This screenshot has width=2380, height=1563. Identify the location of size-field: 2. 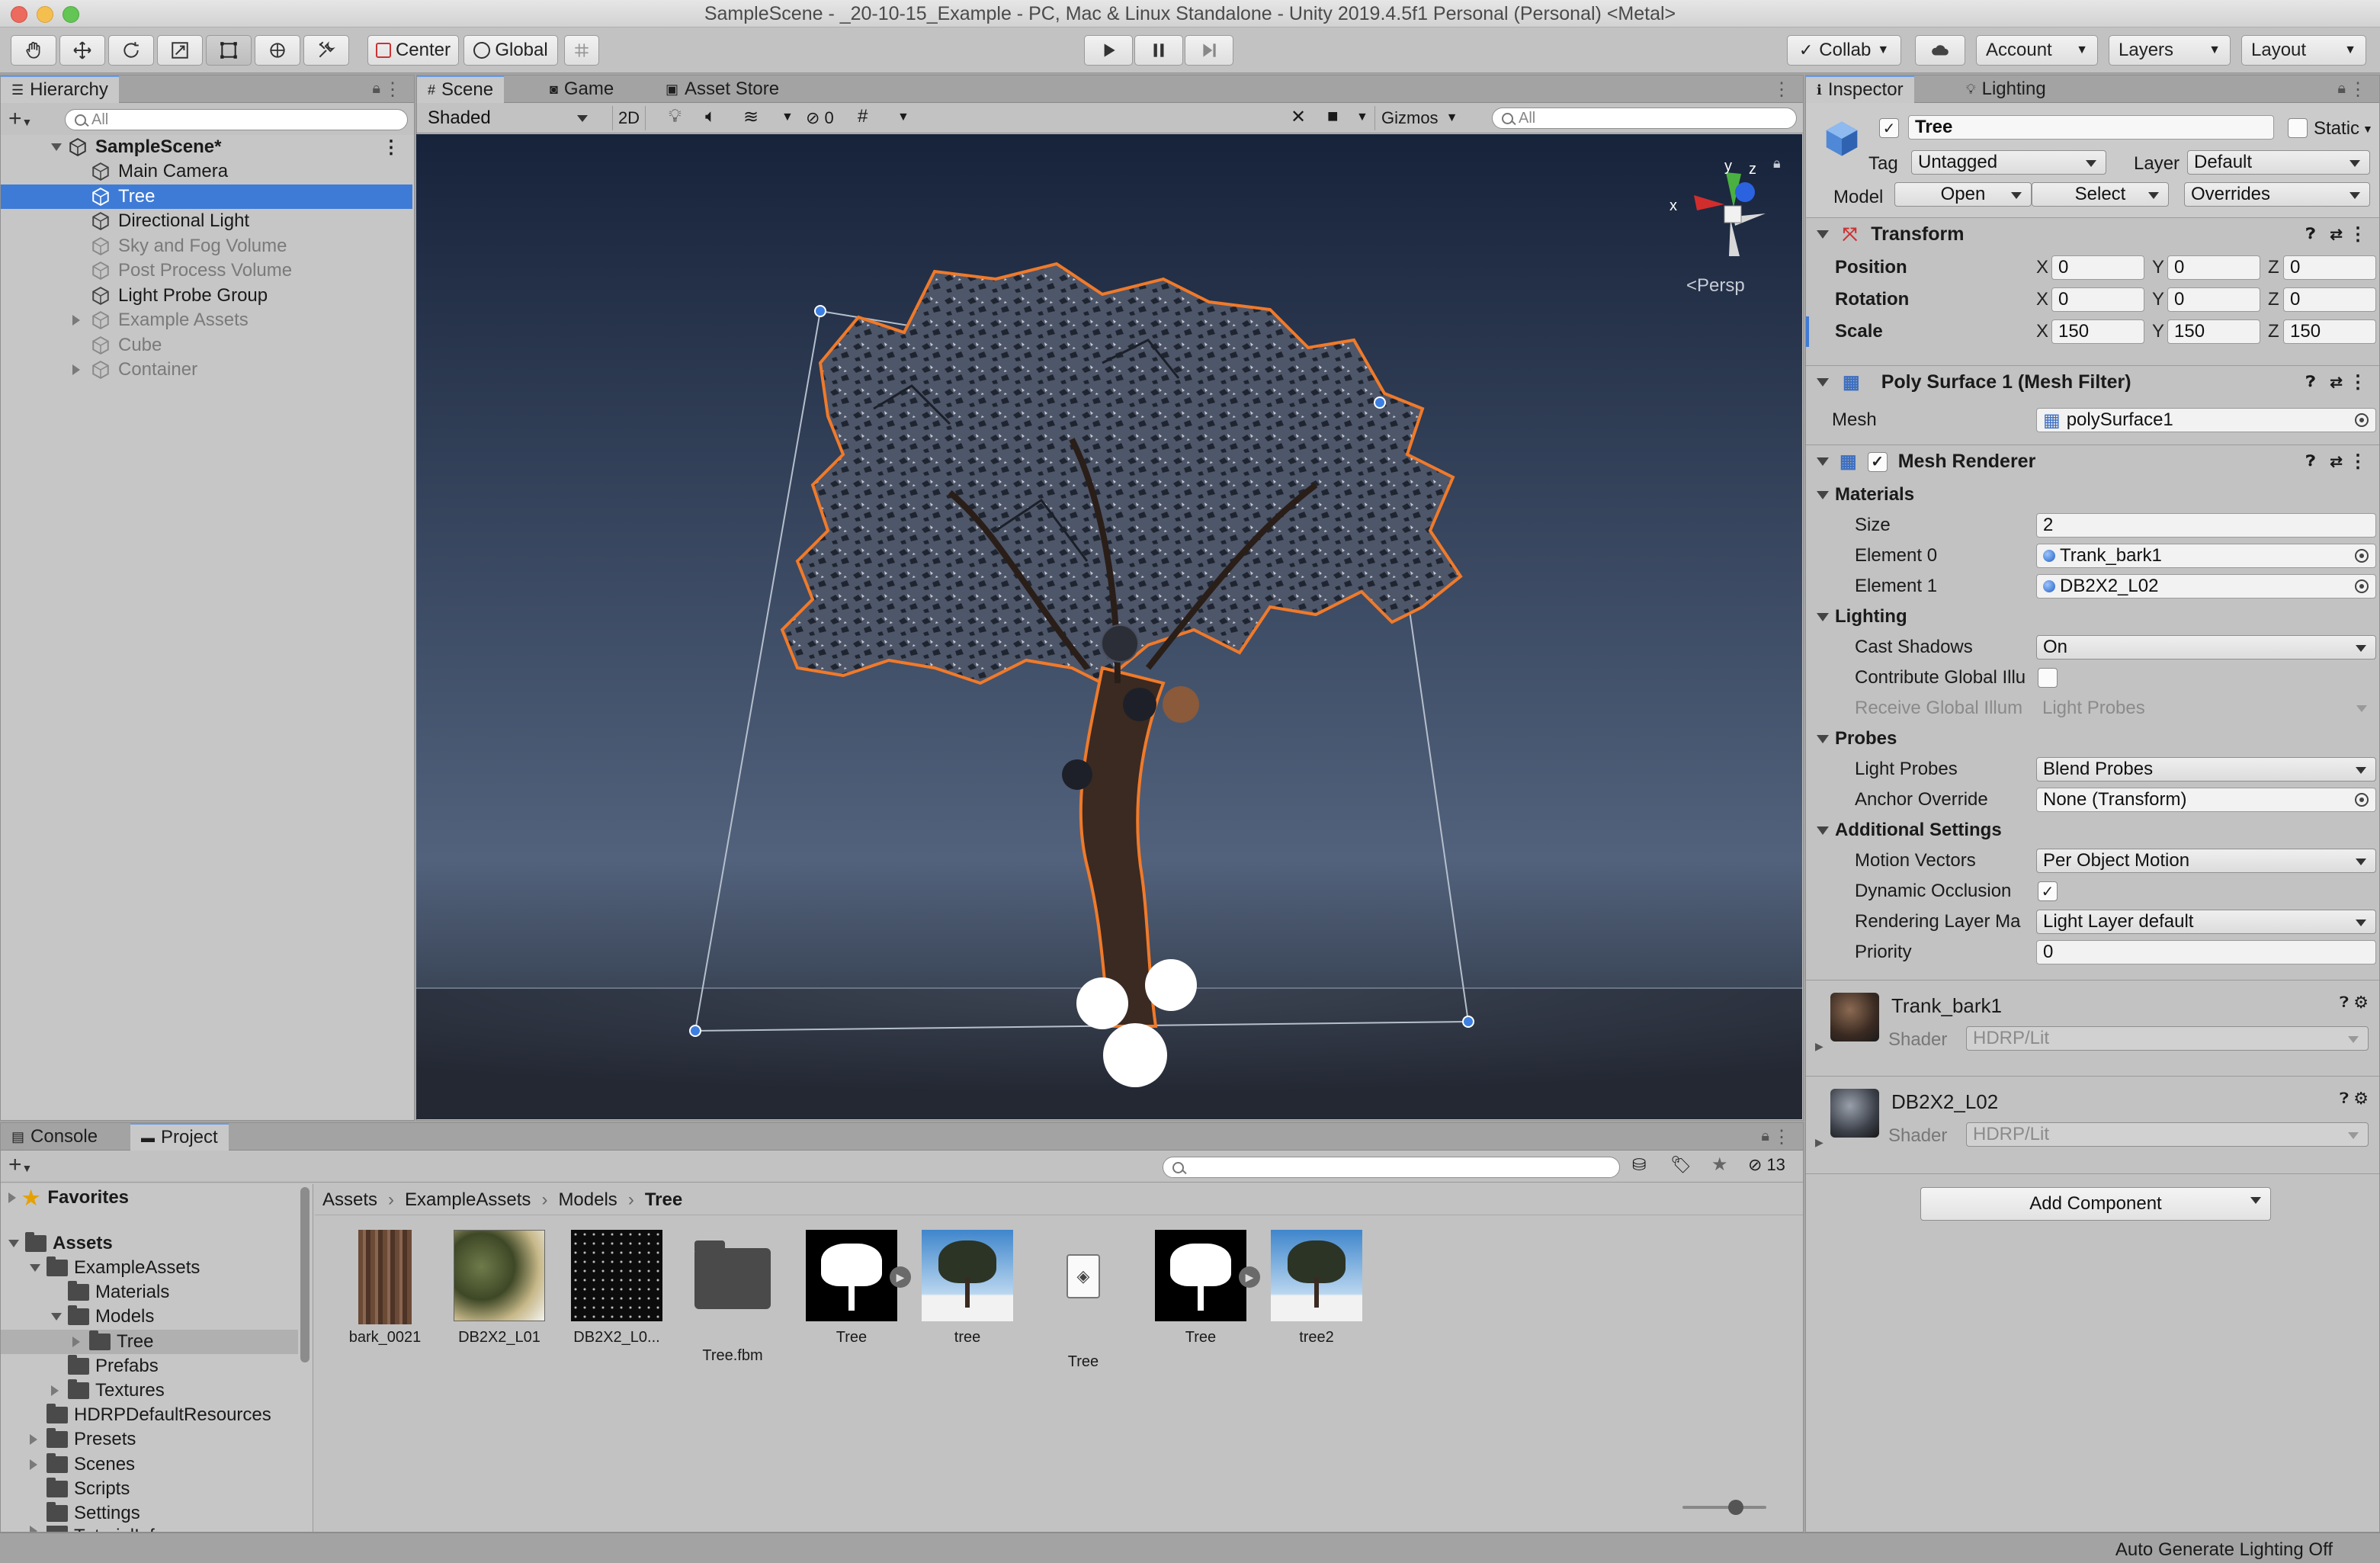
(2206, 525).